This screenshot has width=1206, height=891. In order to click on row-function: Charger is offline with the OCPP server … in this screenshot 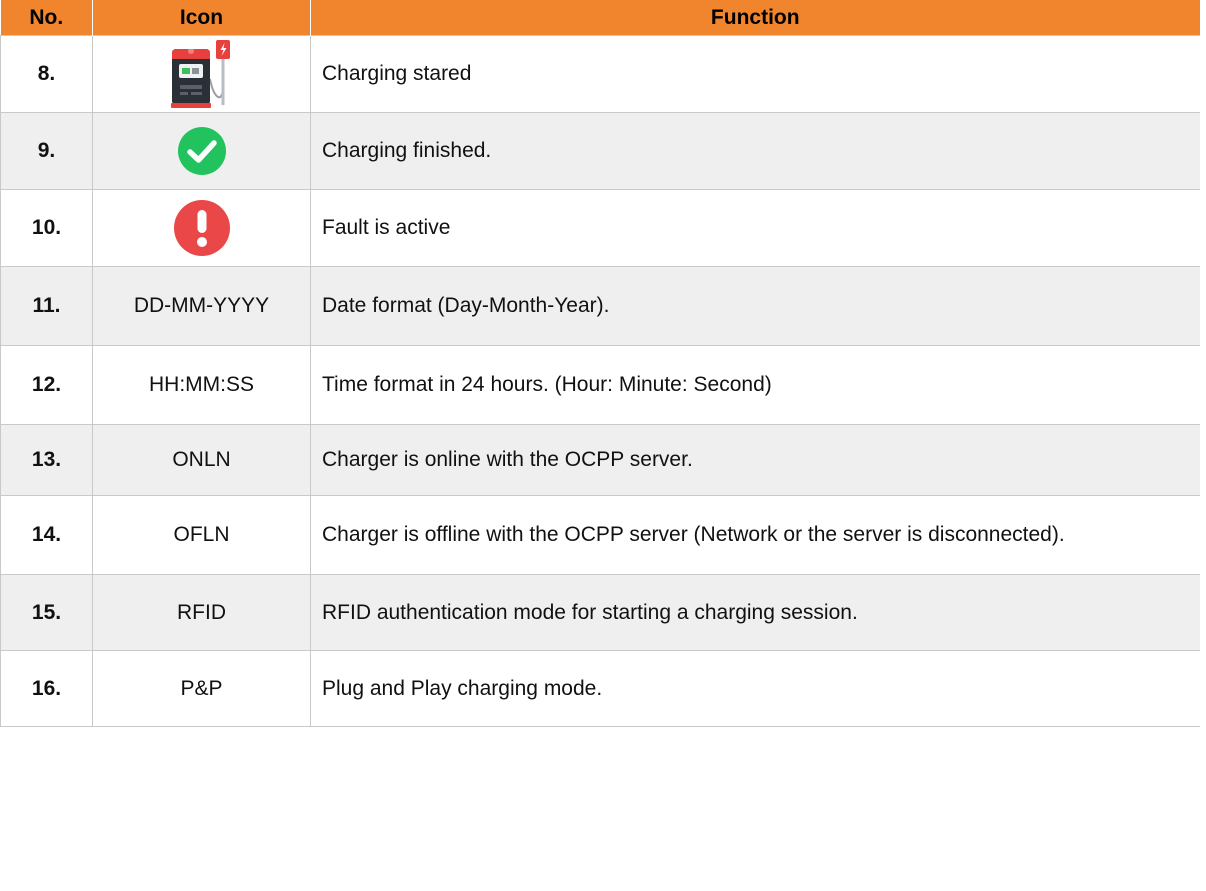, I will do `click(755, 535)`.